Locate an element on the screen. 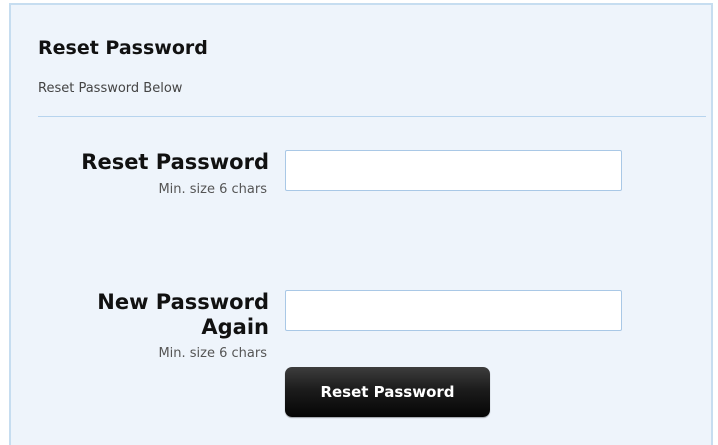 Image resolution: width=718 pixels, height=445 pixels. panel-title: Reset Password is located at coordinates (123, 48).